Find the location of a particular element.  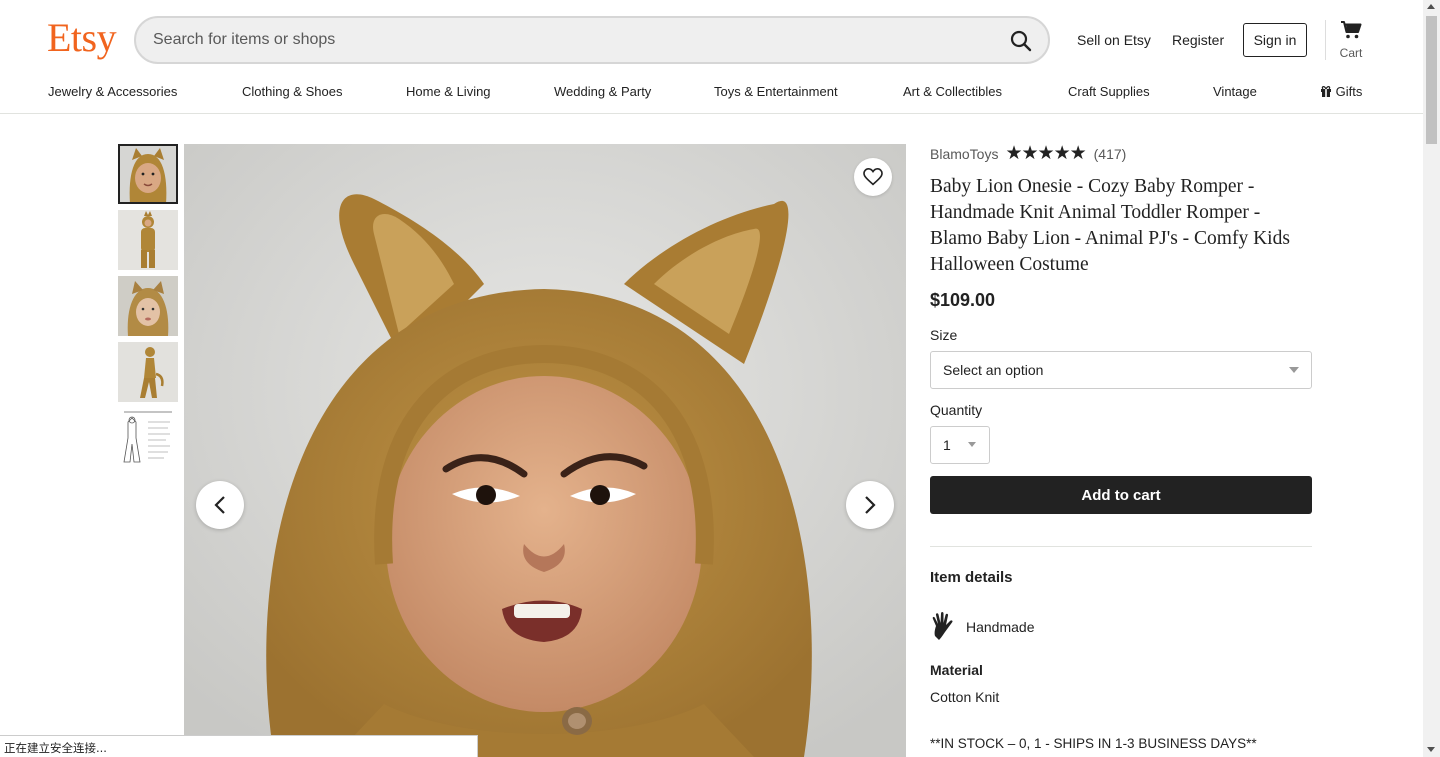

category-wedding-party: Wedding & Party is located at coordinates (602, 91).